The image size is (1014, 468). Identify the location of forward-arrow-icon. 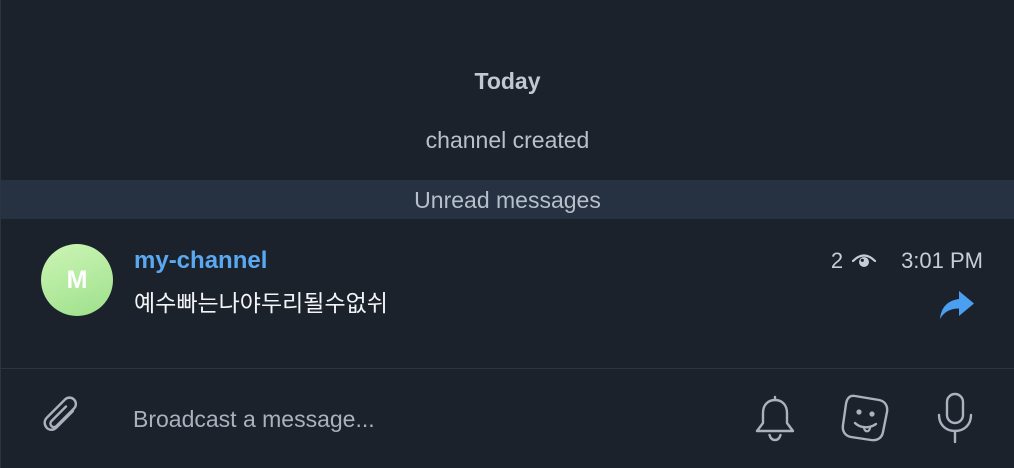
(957, 305).